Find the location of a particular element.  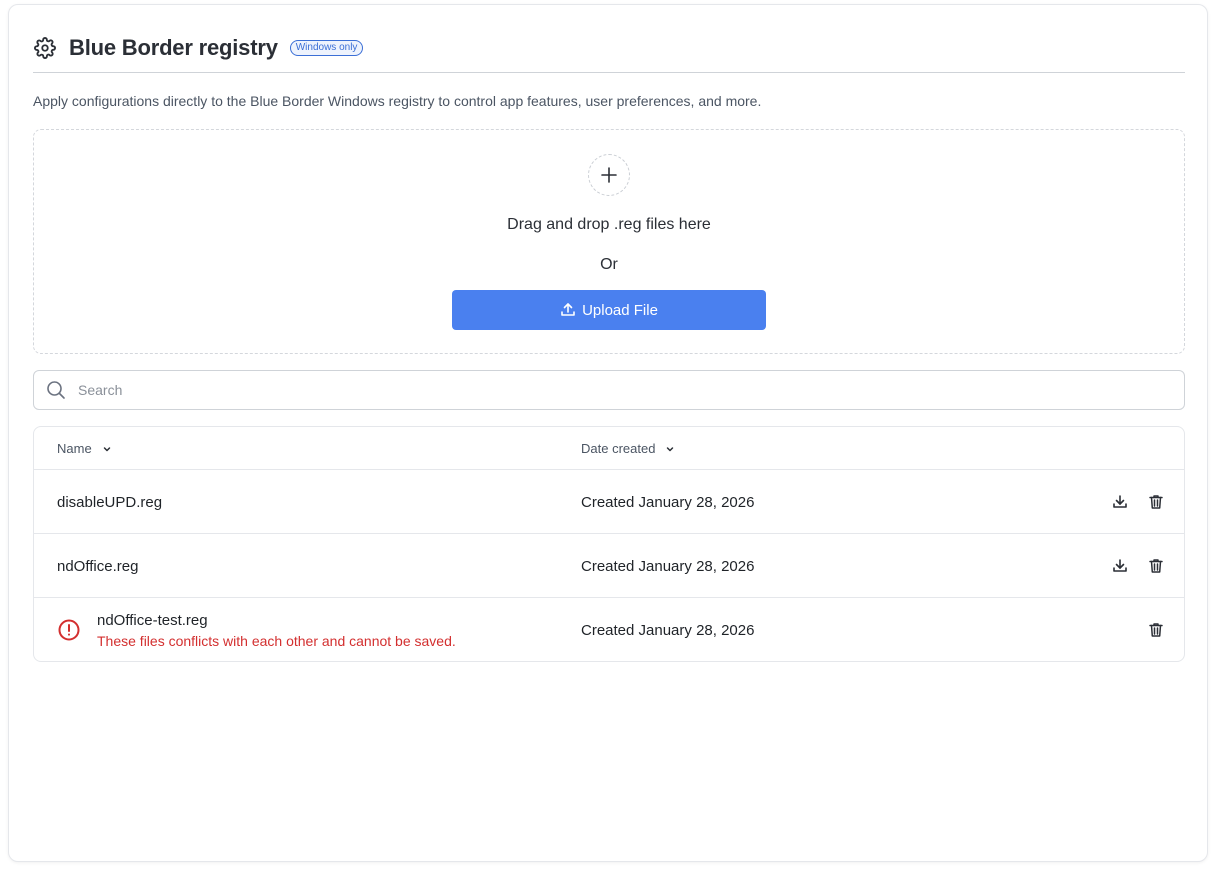

table-row: ndOffice.reg Created January 28, 2026 is located at coordinates (609, 566).